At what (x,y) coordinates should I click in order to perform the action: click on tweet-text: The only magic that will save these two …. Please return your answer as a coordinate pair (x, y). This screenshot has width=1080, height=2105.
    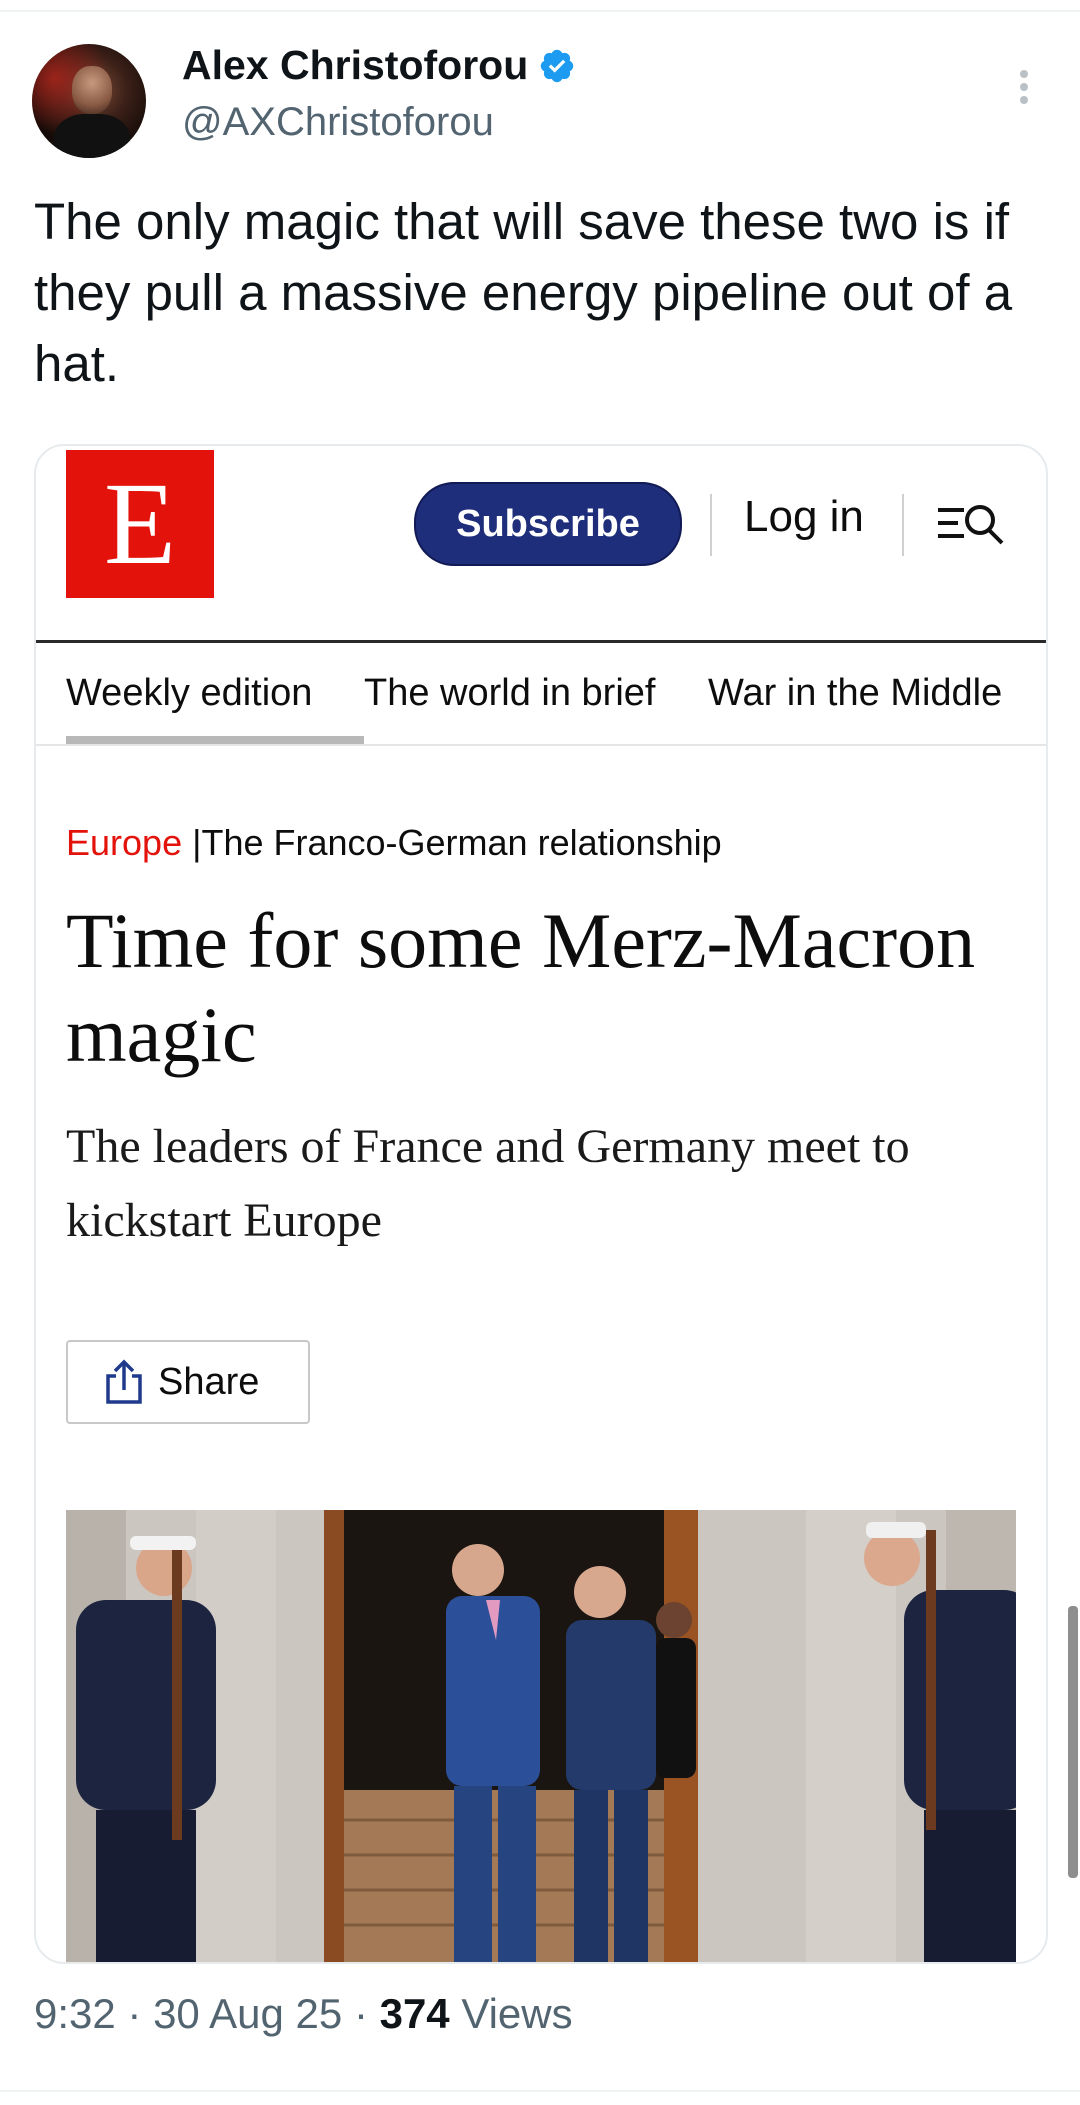
    Looking at the image, I should click on (523, 292).